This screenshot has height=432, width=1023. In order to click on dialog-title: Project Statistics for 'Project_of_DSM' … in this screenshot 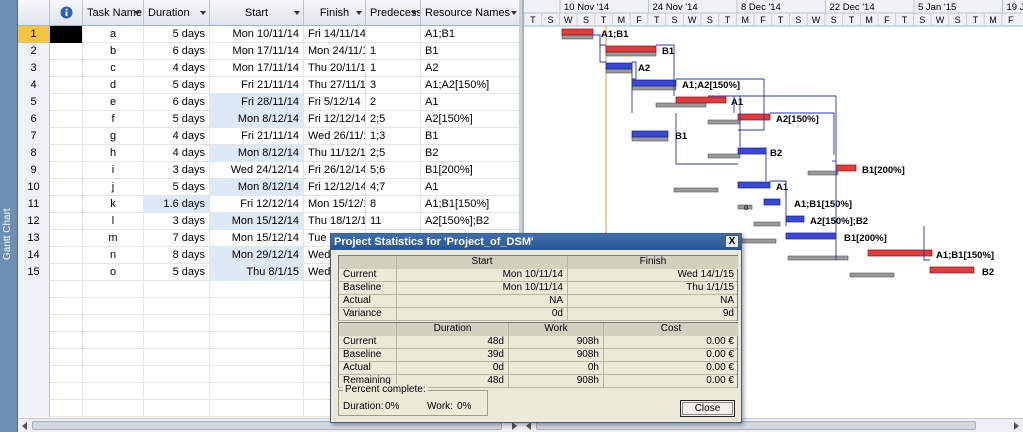, I will do `click(536, 242)`.